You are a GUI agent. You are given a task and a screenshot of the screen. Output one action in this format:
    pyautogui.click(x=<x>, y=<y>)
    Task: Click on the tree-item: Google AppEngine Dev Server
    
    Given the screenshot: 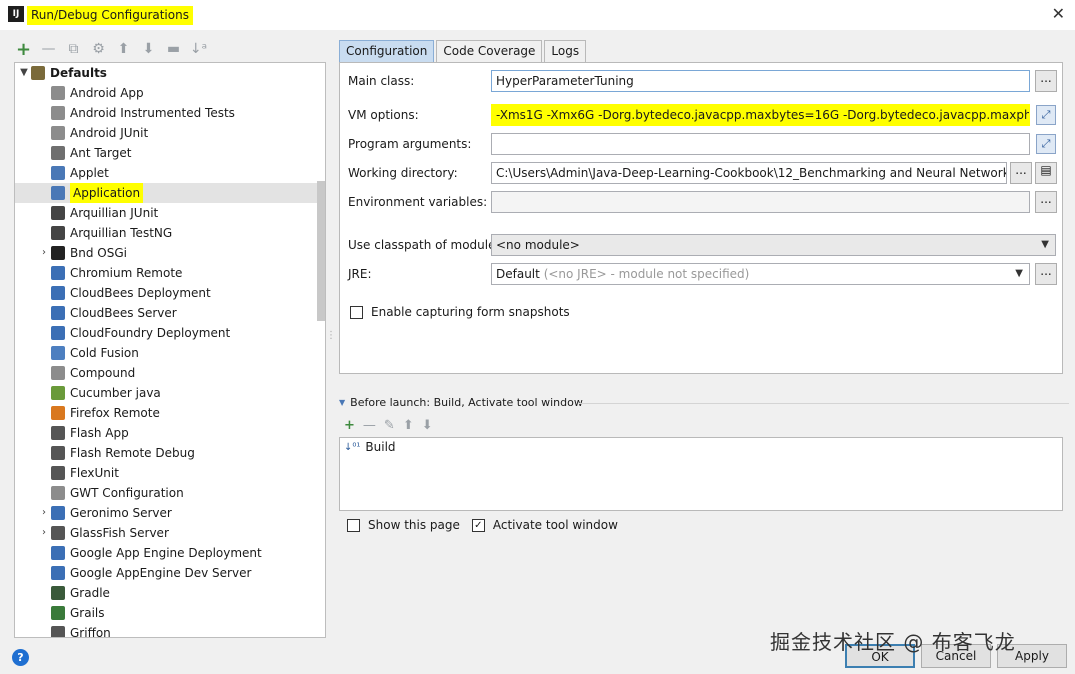 What is the action you would take?
    pyautogui.click(x=144, y=573)
    